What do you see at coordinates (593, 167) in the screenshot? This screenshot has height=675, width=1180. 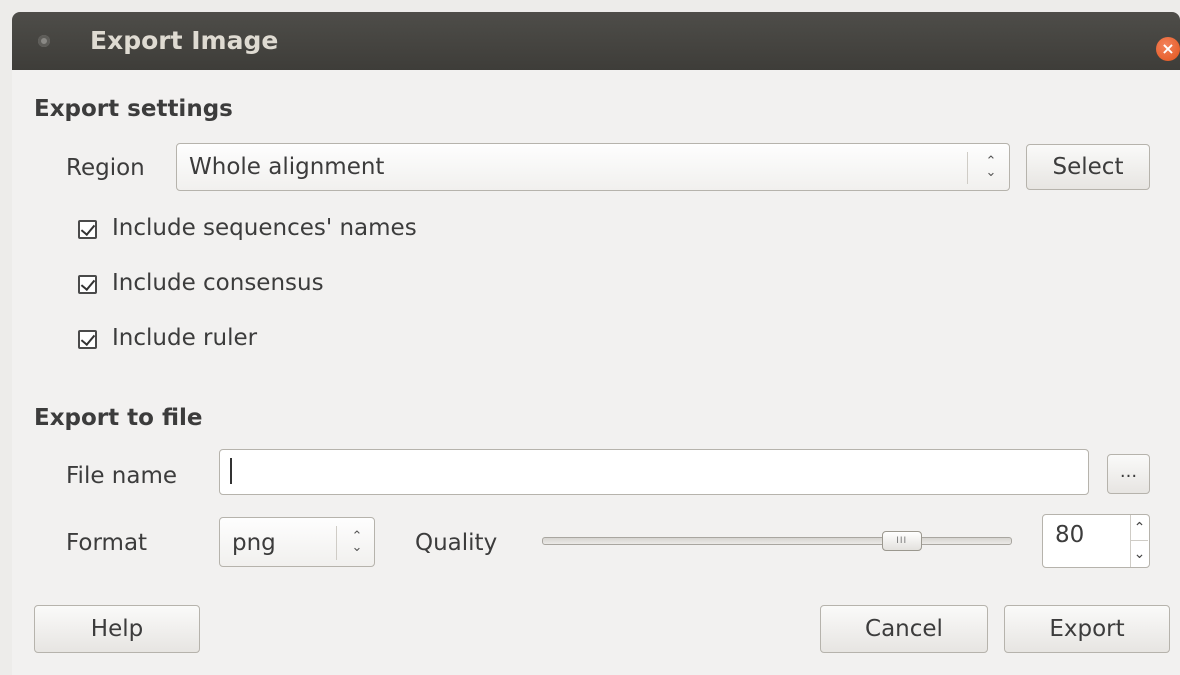 I see `region-combobox: Whole alignment ⌃ ⌄` at bounding box center [593, 167].